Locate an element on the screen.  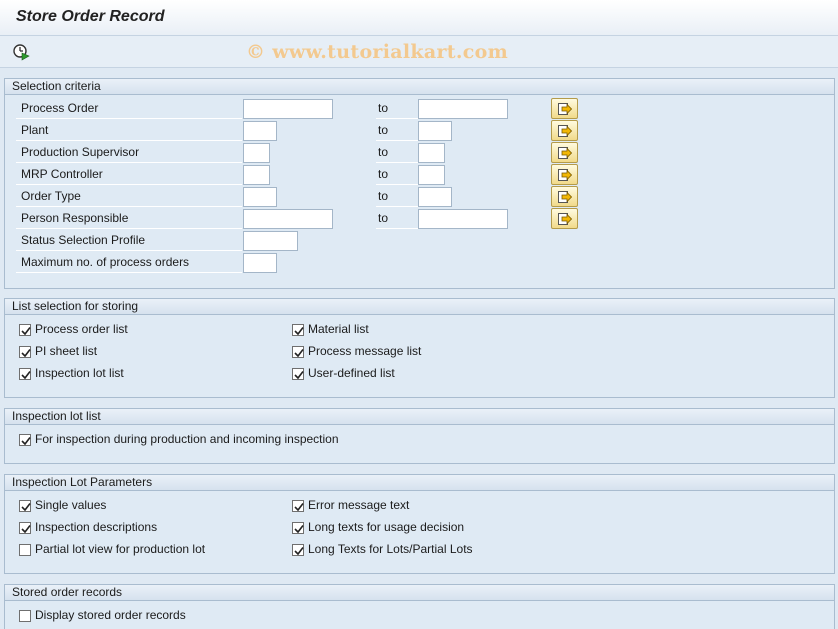
checkbox-pi-sheet-list: PI sheet list is located at coordinates (58, 352).